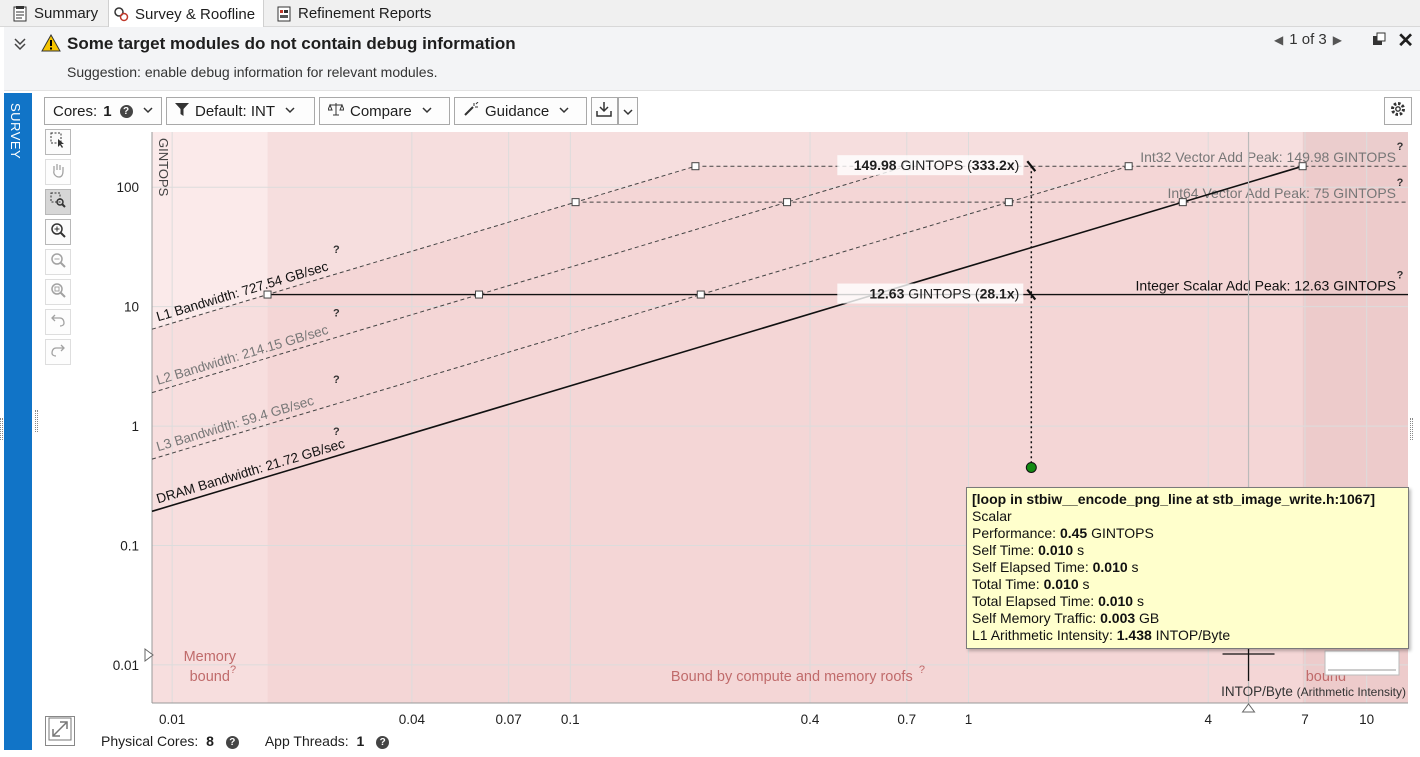  What do you see at coordinates (103, 111) in the screenshot?
I see `cores-dropdown: Cores: 1 ?` at bounding box center [103, 111].